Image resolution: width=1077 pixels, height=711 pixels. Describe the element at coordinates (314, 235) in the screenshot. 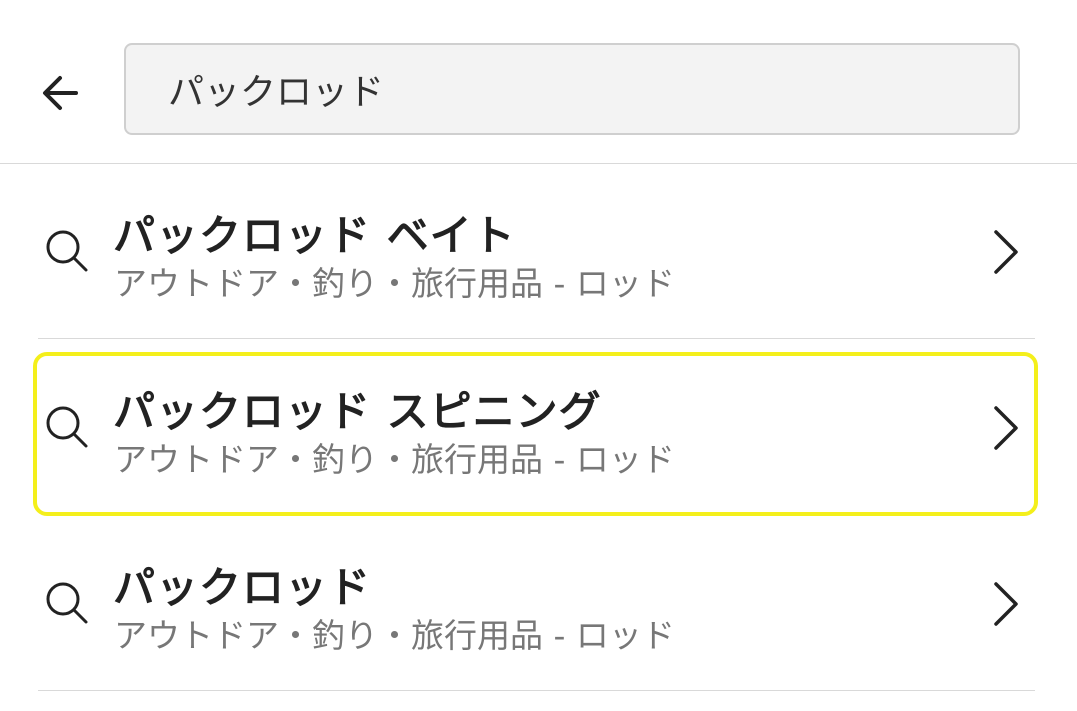

I see `suggestion-title: パックロッド ベイト` at that location.